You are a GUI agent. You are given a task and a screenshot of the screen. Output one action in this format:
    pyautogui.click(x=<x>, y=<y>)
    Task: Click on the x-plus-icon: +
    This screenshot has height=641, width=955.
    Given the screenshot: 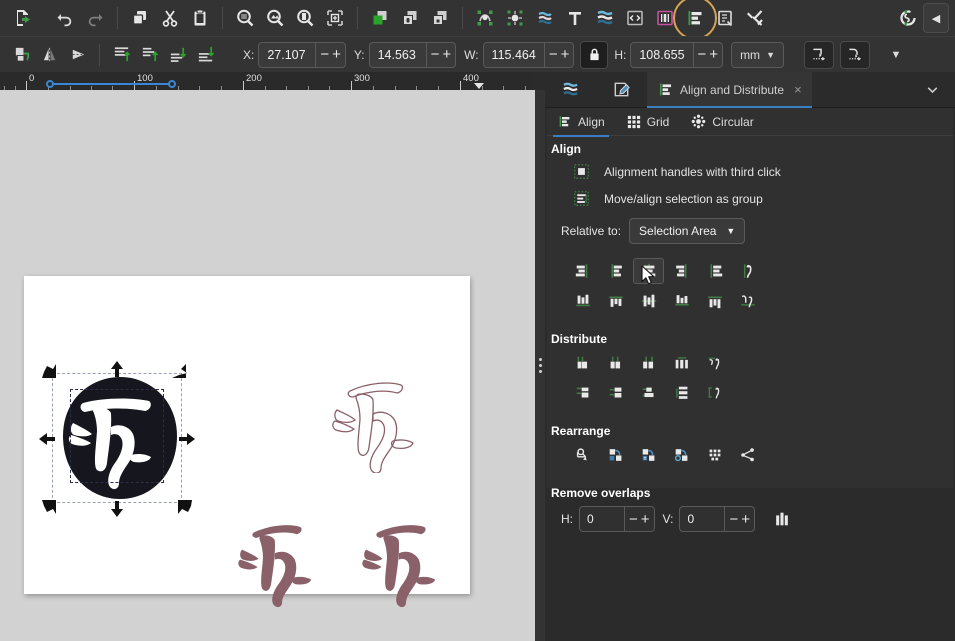 What is the action you would take?
    pyautogui.click(x=336, y=54)
    